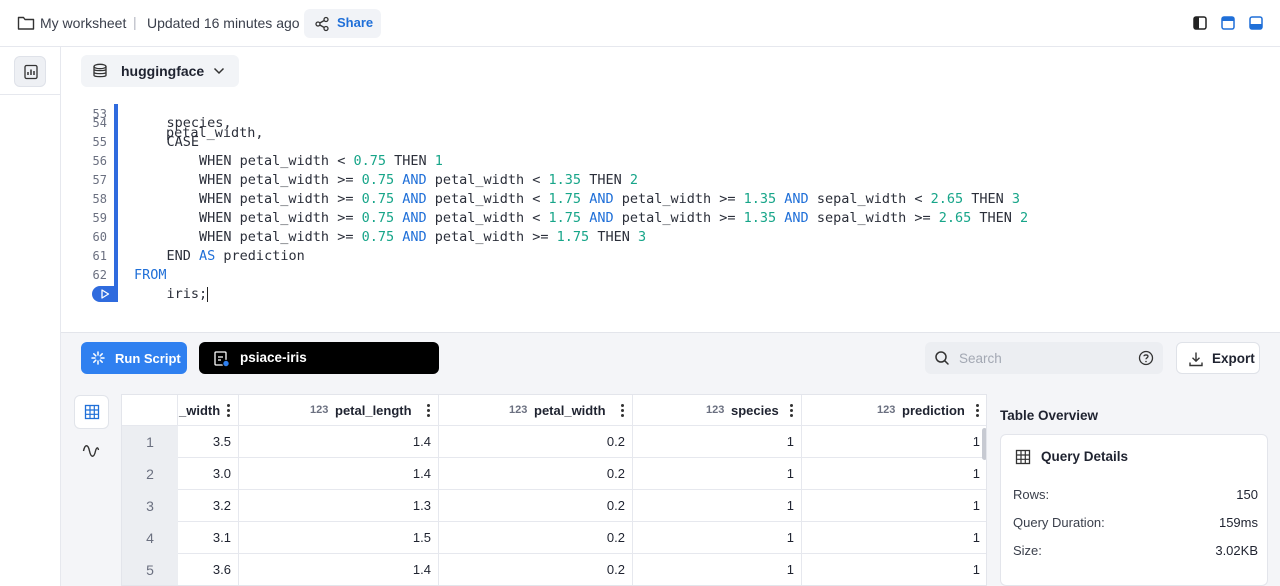 The image size is (1280, 586). What do you see at coordinates (894, 410) in the screenshot?
I see `column-header: 123 prediction` at bounding box center [894, 410].